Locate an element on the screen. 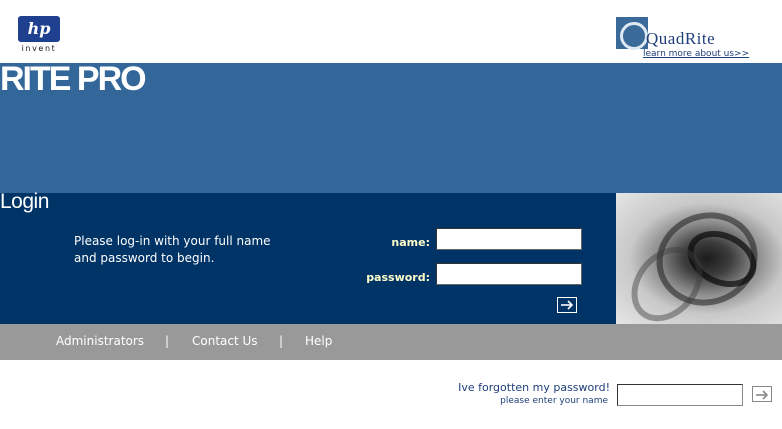  nav-administrators: Administrators is located at coordinates (100, 341).